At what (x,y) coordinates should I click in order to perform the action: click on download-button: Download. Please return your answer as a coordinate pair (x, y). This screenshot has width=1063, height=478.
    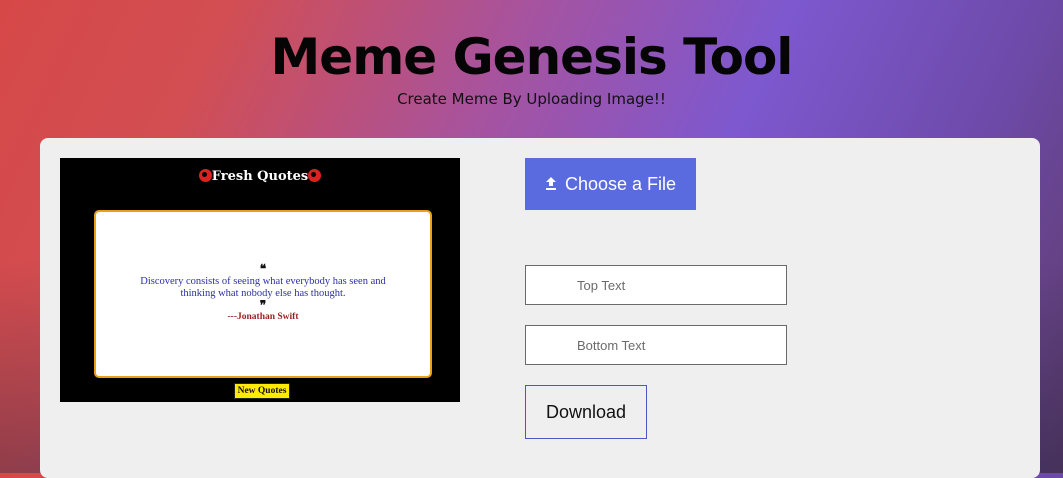
    Looking at the image, I should click on (586, 412).